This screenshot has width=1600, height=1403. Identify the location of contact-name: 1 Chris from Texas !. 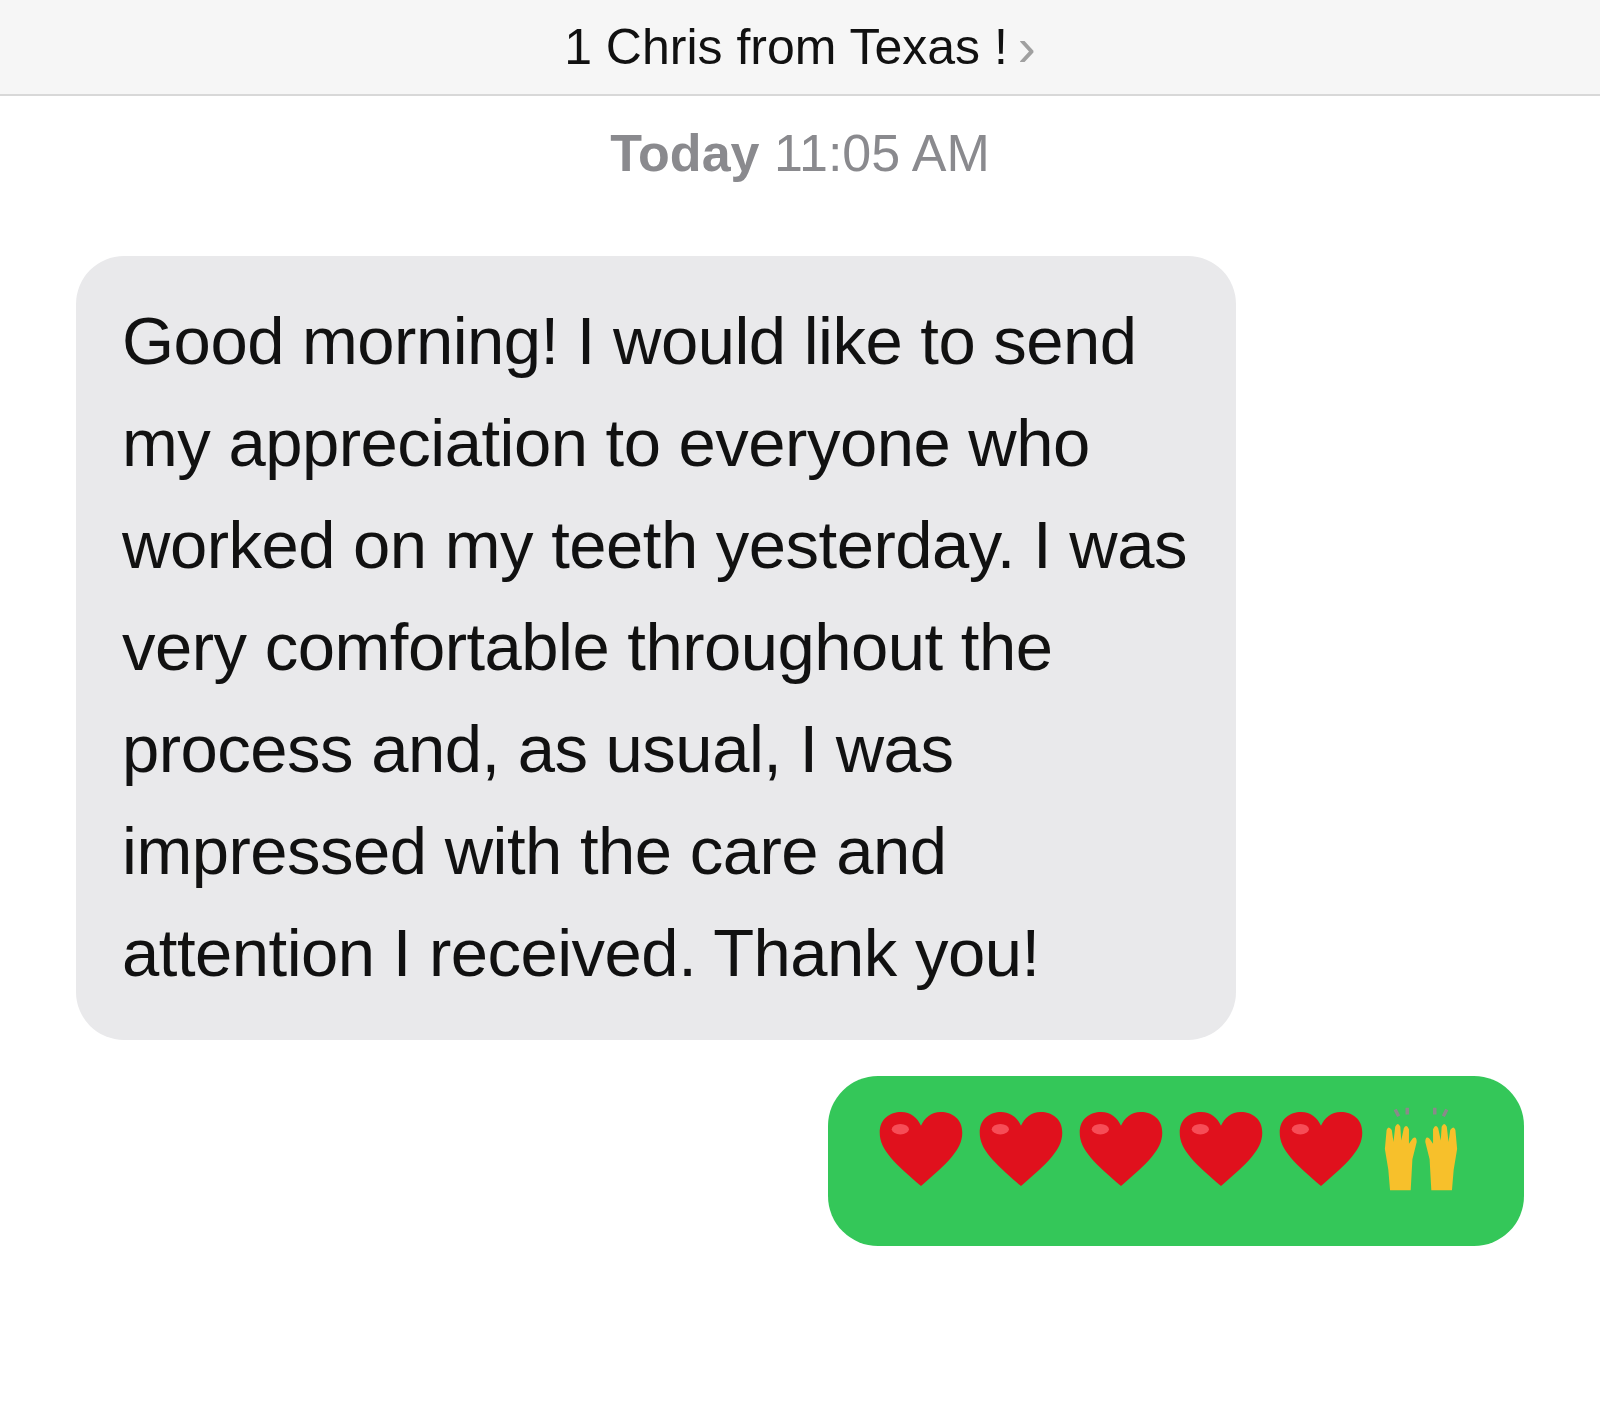
(786, 47).